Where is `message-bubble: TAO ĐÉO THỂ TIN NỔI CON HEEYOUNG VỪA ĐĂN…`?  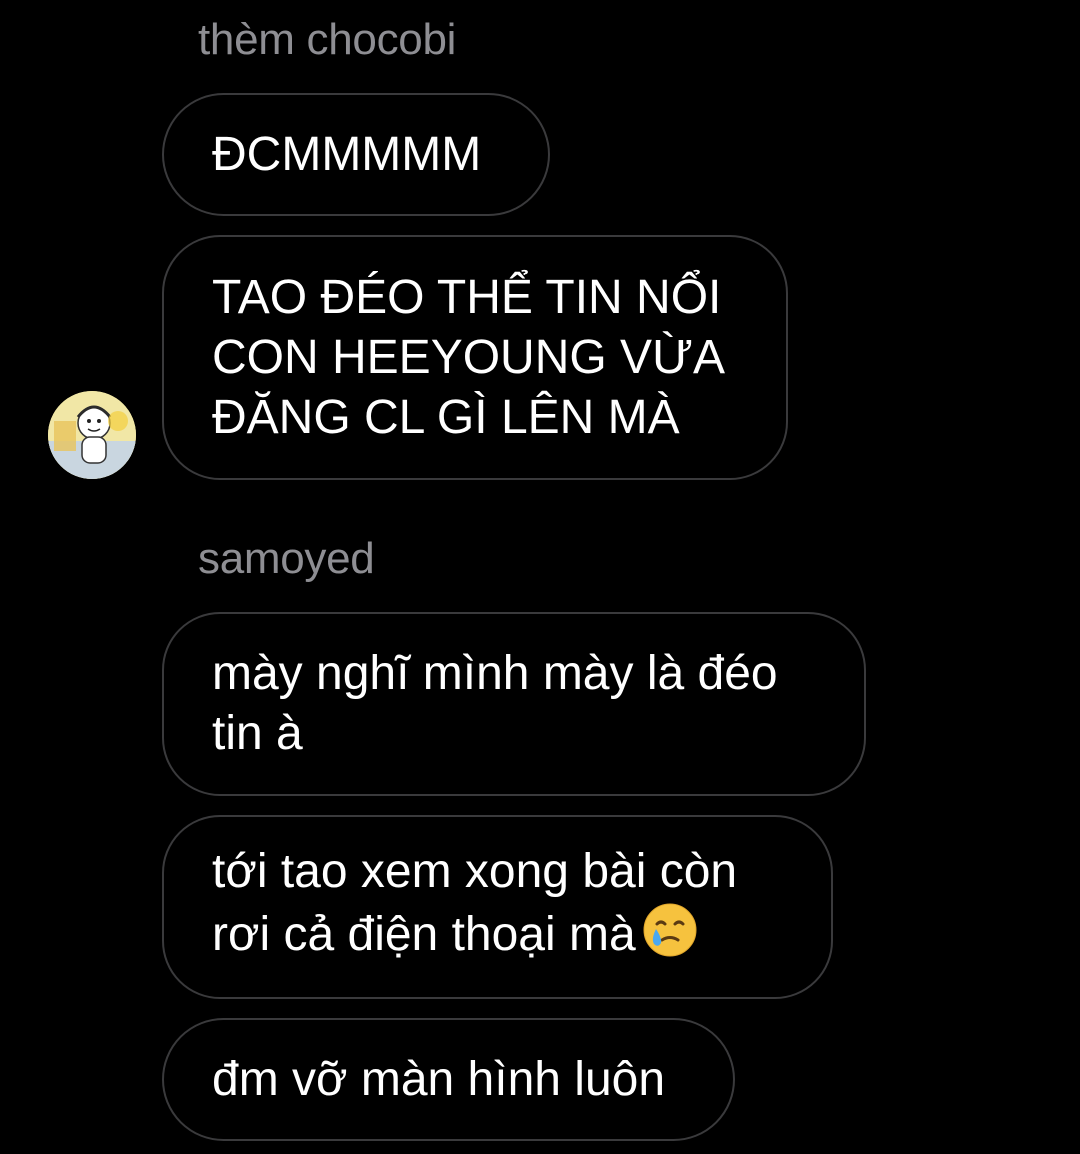 message-bubble: TAO ĐÉO THỂ TIN NỔI CON HEEYOUNG VỪA ĐĂN… is located at coordinates (475, 357).